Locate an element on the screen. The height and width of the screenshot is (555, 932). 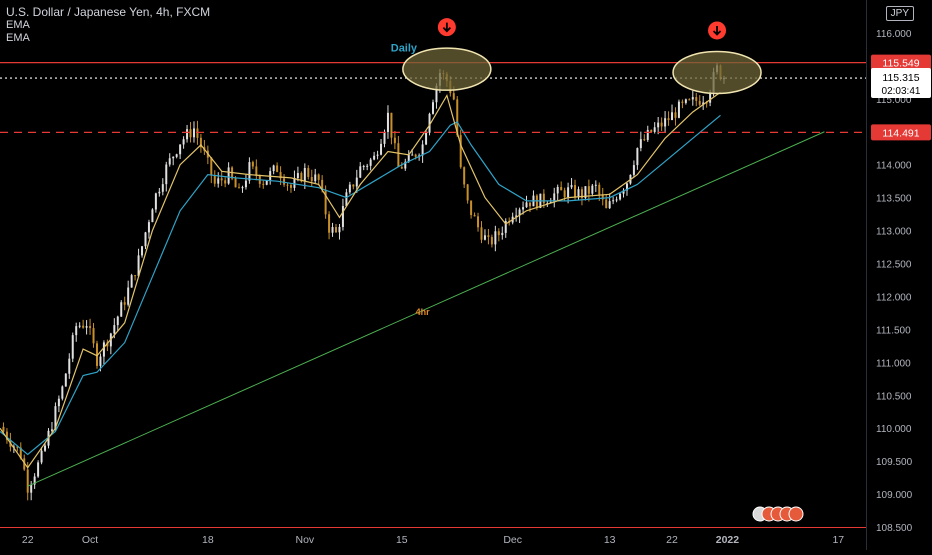
current-price-text: 115.315 is located at coordinates (900, 78).